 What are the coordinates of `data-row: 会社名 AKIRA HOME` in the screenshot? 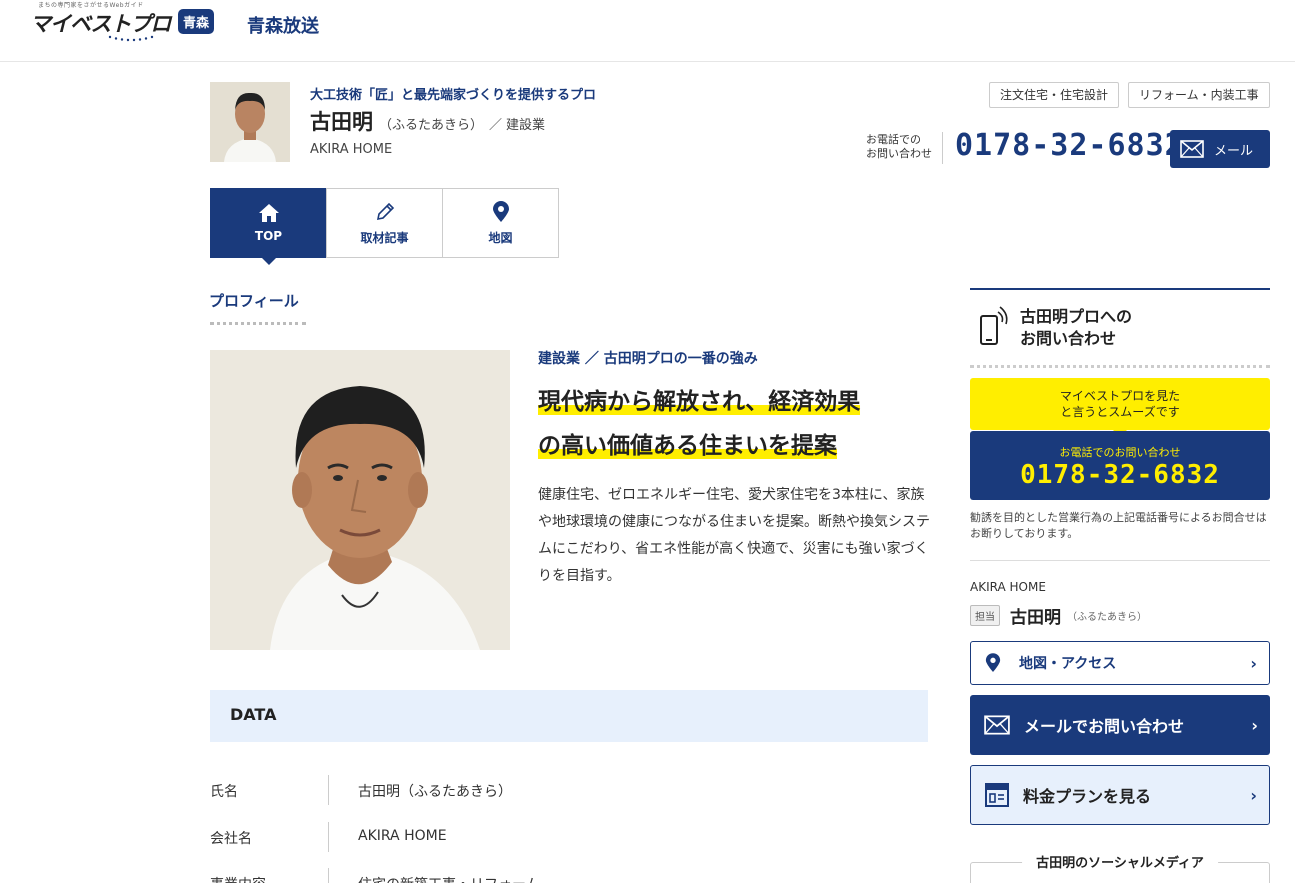 It's located at (569, 837).